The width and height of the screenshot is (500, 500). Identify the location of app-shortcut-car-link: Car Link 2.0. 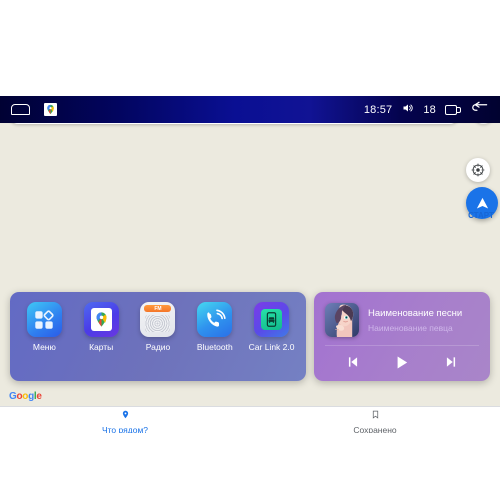
(272, 327).